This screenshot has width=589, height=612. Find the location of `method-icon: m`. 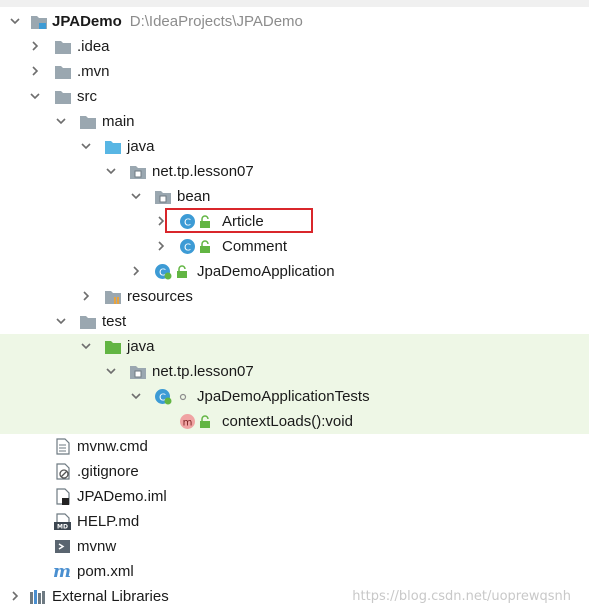

method-icon: m is located at coordinates (188, 421).